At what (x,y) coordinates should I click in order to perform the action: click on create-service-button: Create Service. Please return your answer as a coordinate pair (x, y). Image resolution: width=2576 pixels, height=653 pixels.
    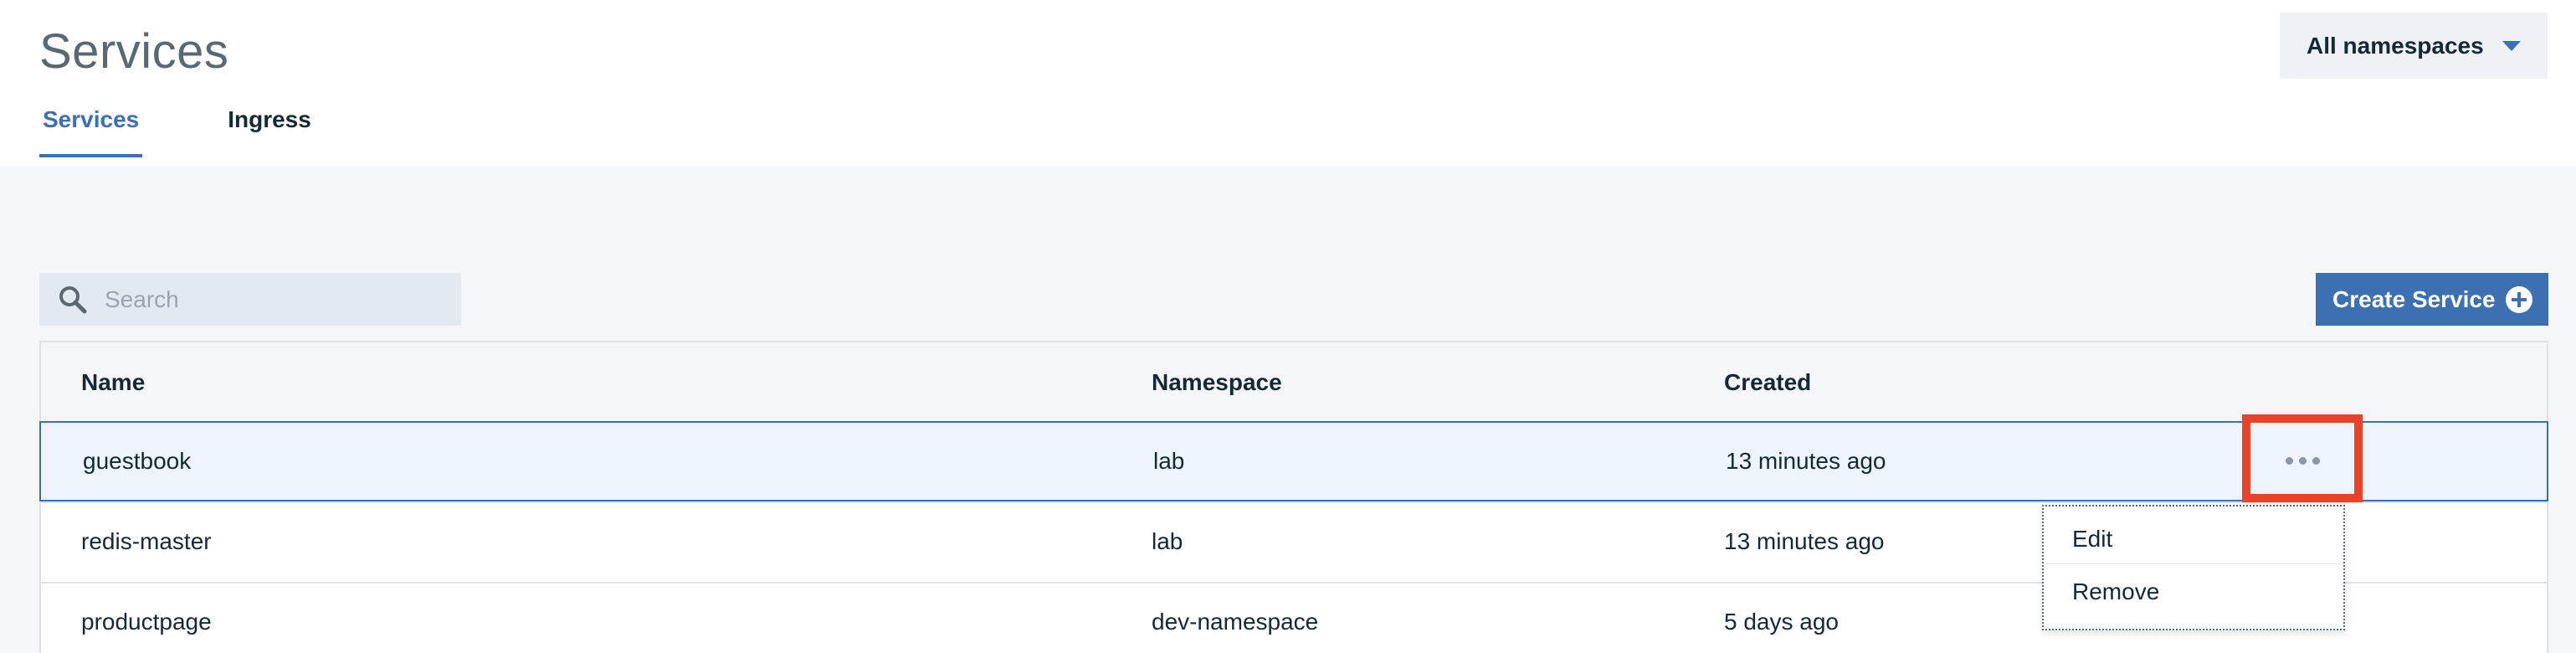
    Looking at the image, I should click on (2432, 299).